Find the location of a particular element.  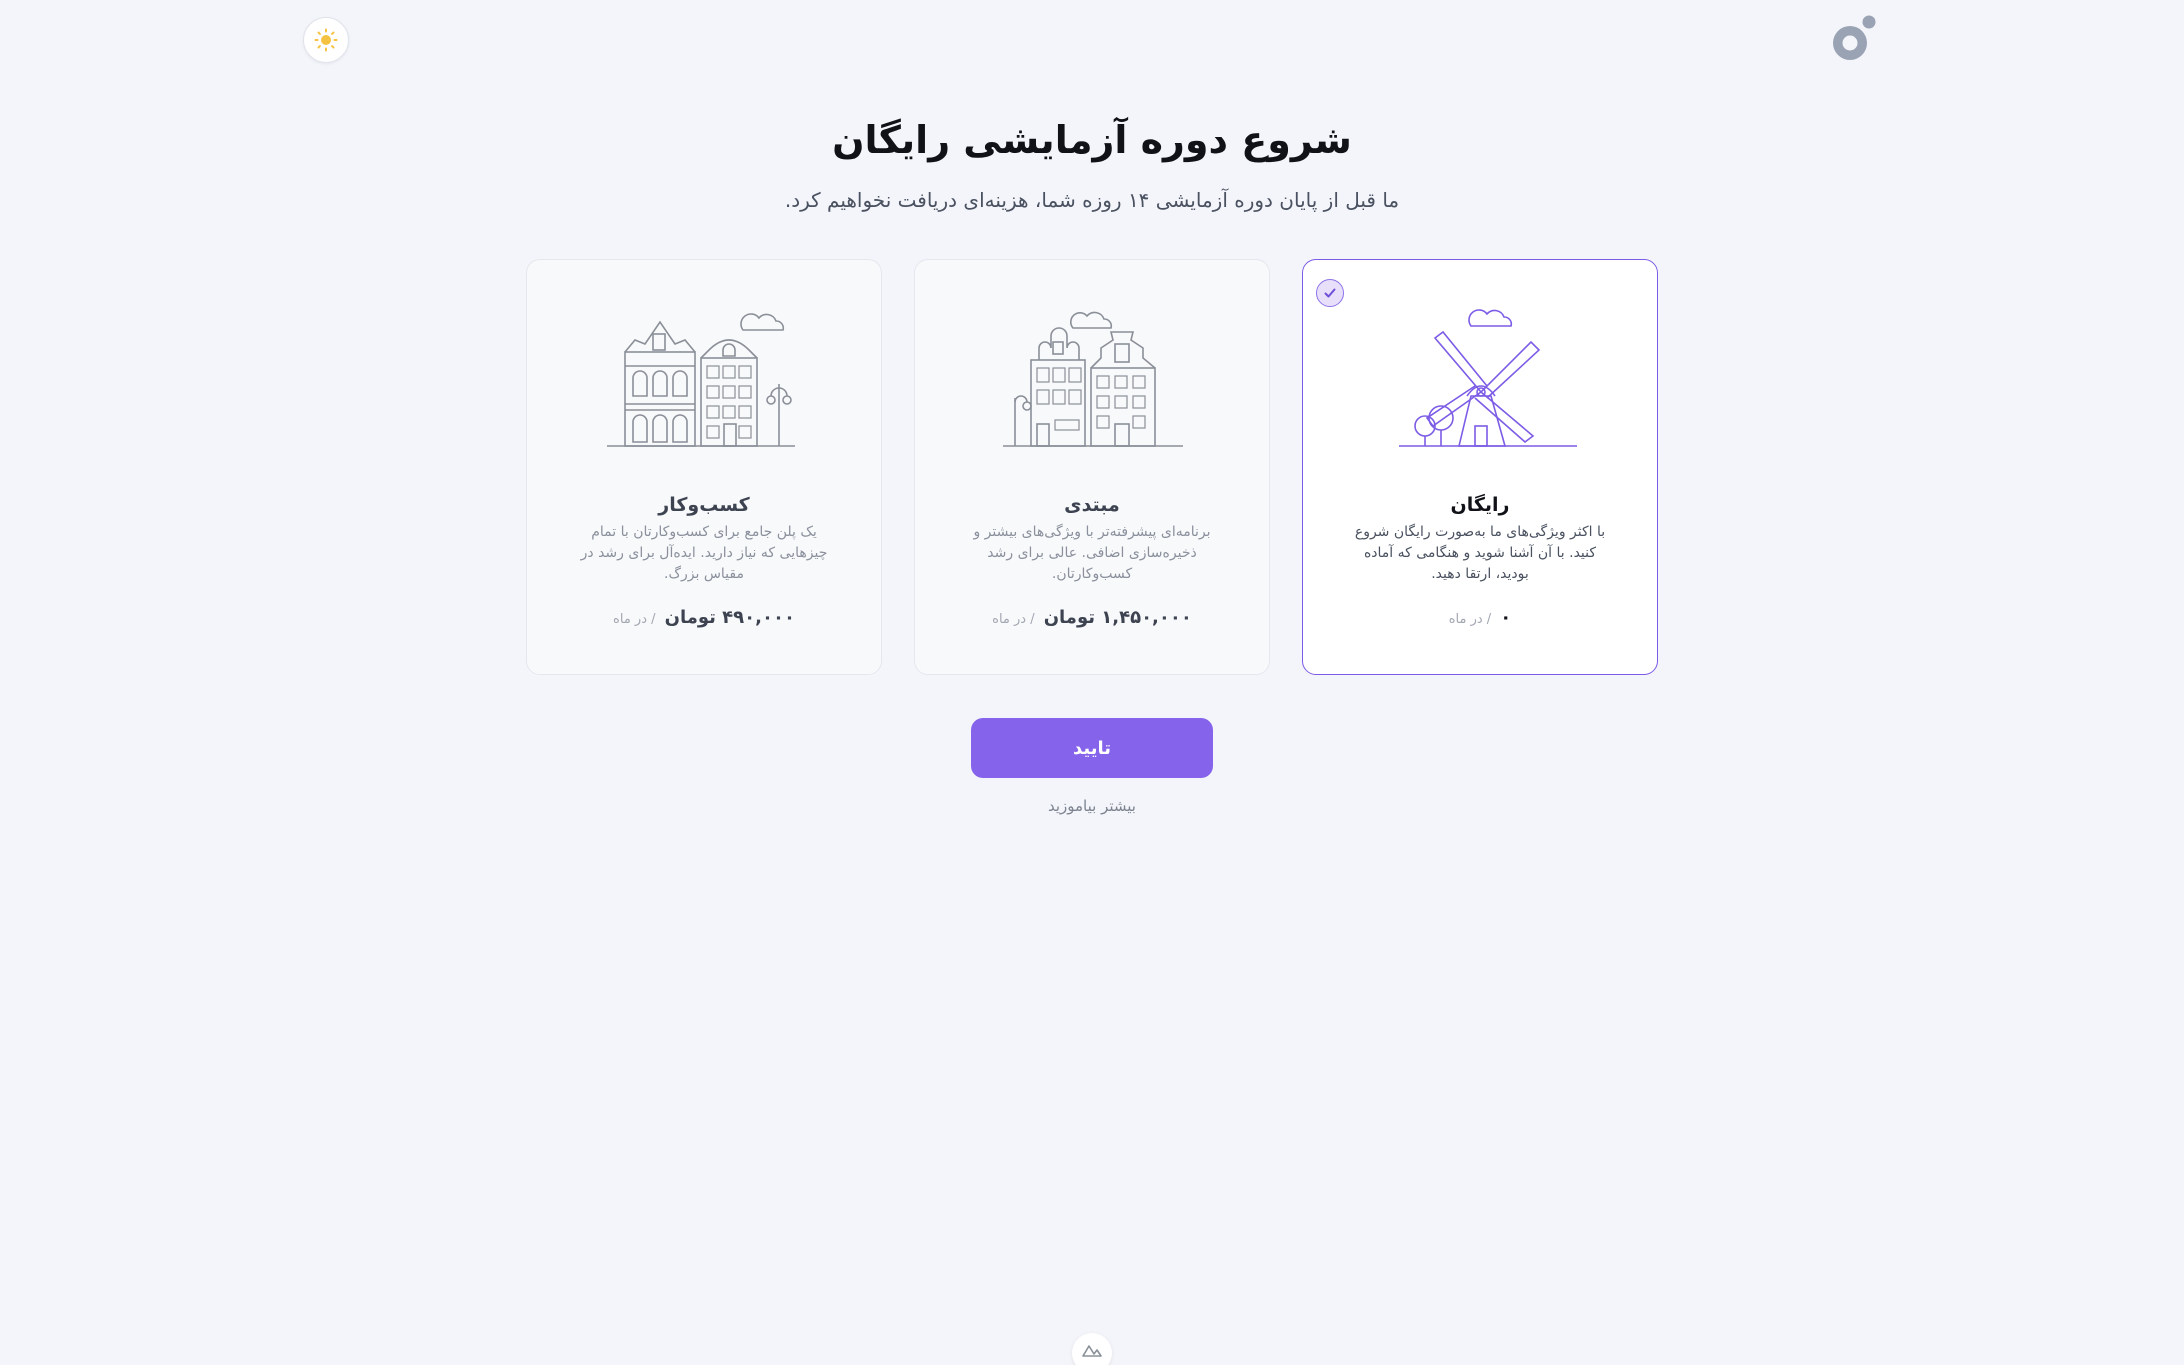

sun-icon is located at coordinates (326, 40).